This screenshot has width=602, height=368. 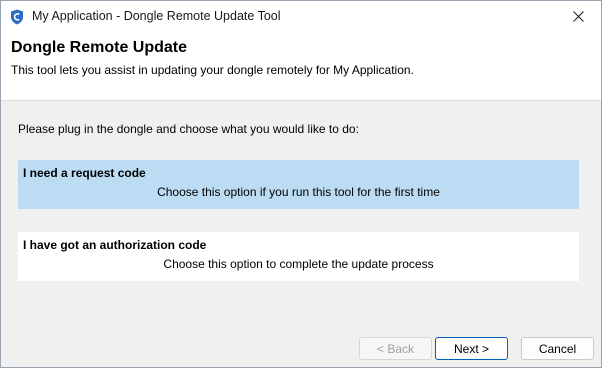 I want to click on cancel-button: Cancel, so click(x=557, y=348).